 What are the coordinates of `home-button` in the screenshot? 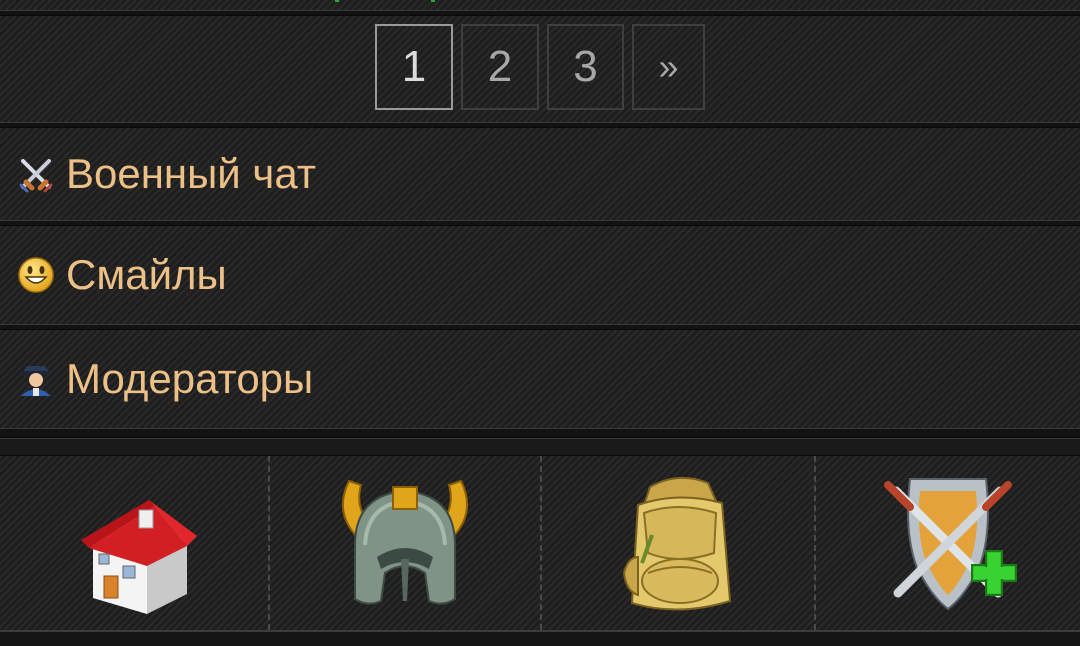 It's located at (135, 543).